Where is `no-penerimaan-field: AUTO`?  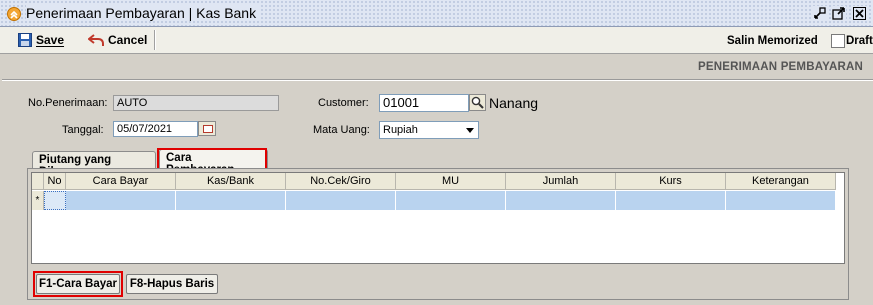
no-penerimaan-field: AUTO is located at coordinates (196, 103).